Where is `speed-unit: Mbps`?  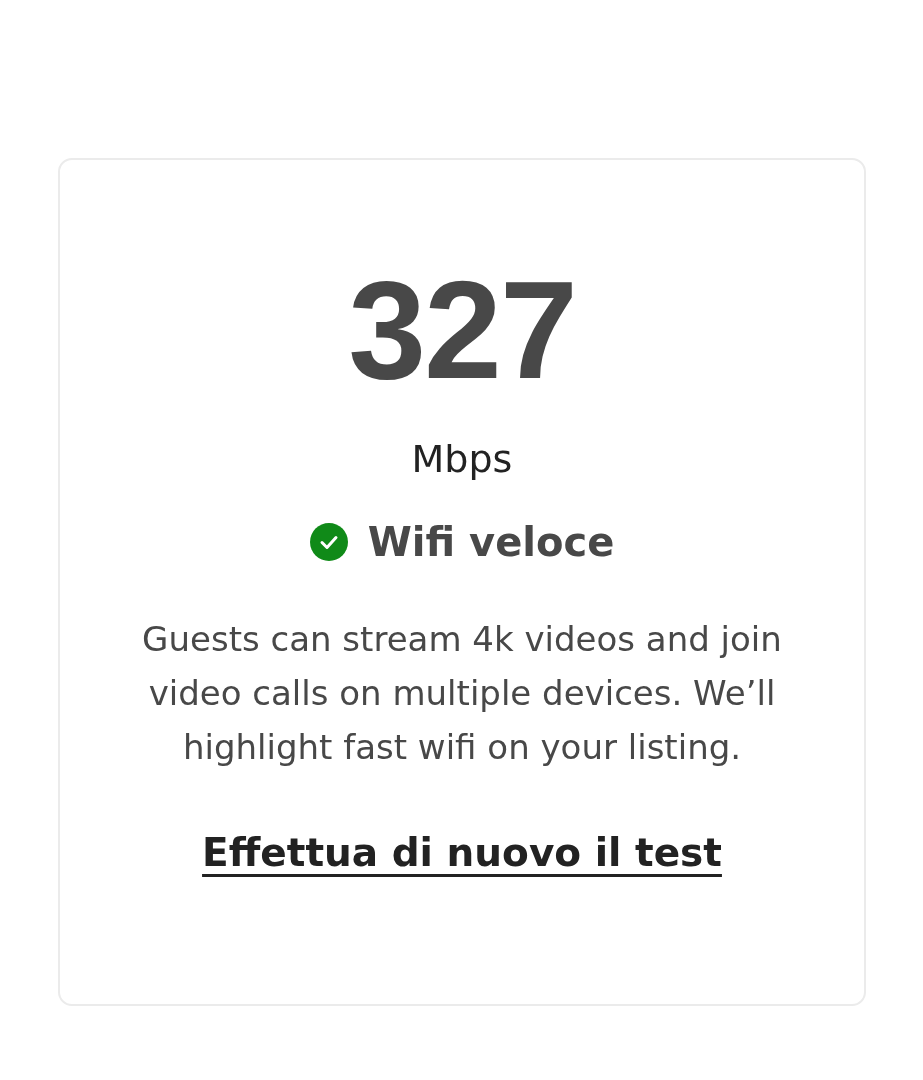
speed-unit: Mbps is located at coordinates (462, 459).